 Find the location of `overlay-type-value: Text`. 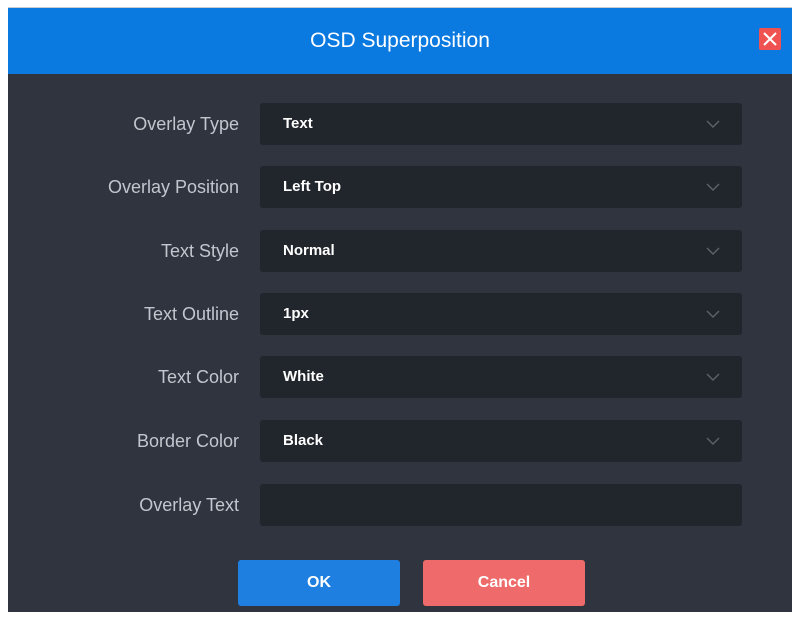

overlay-type-value: Text is located at coordinates (298, 123).